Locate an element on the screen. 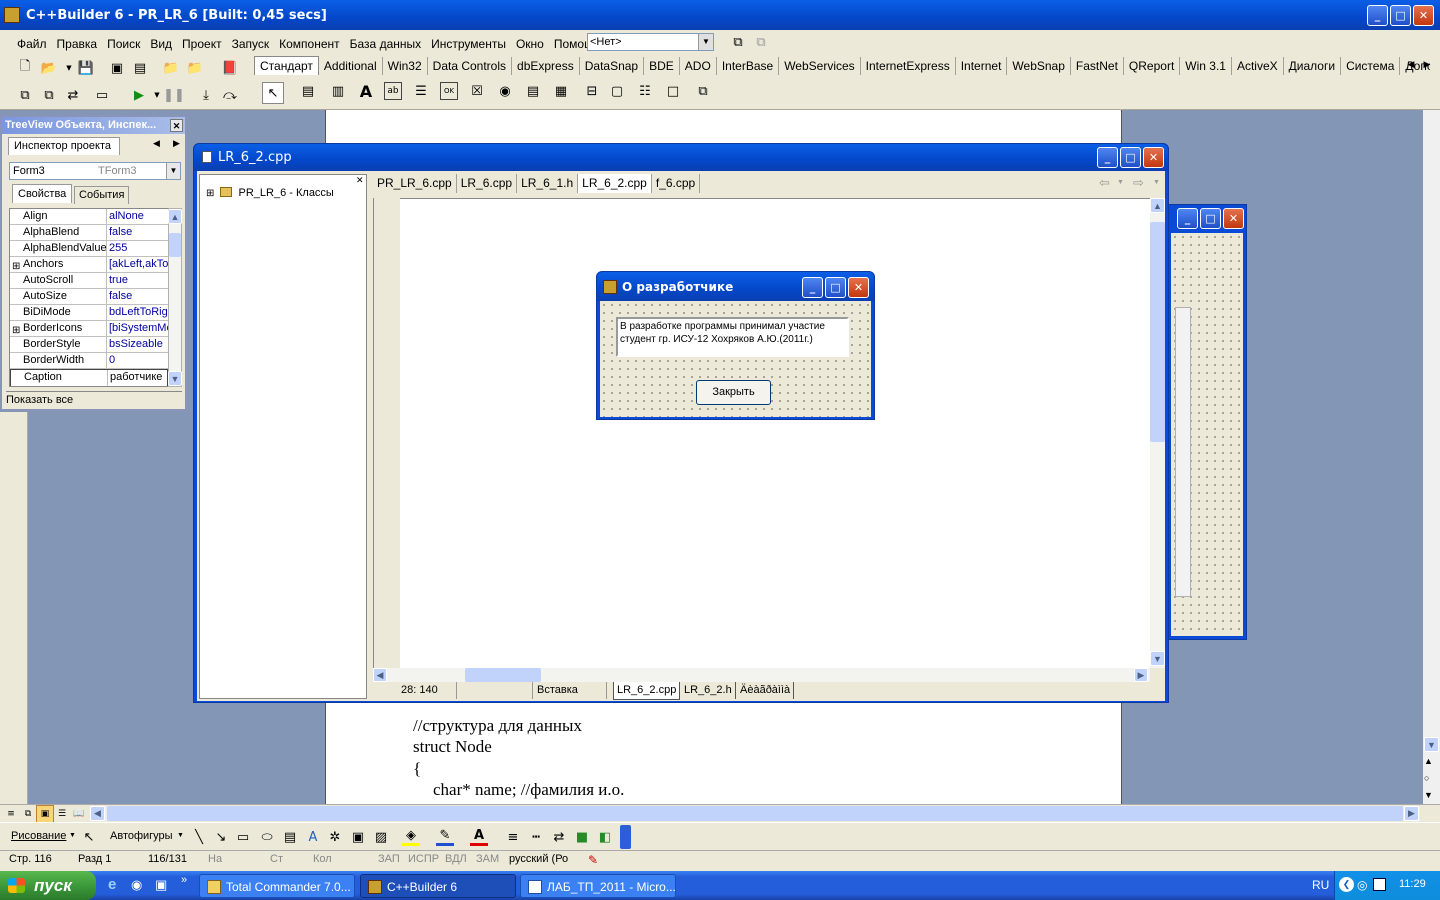  save-desktop-icon: ⧉ is located at coordinates (738, 42).